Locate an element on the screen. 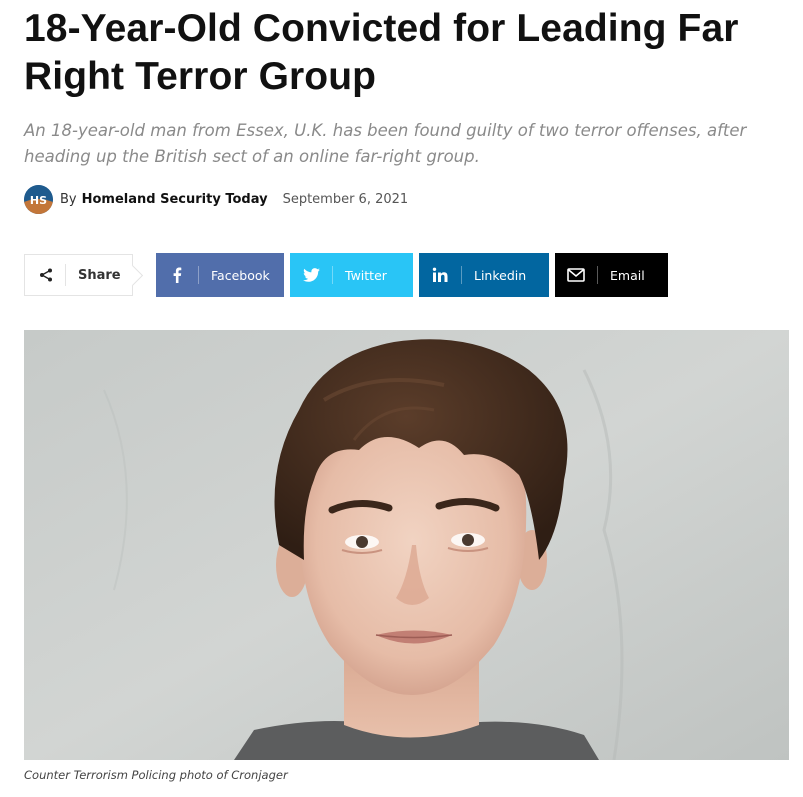 The width and height of the screenshot is (803, 797). email-share-button: Email is located at coordinates (611, 275).